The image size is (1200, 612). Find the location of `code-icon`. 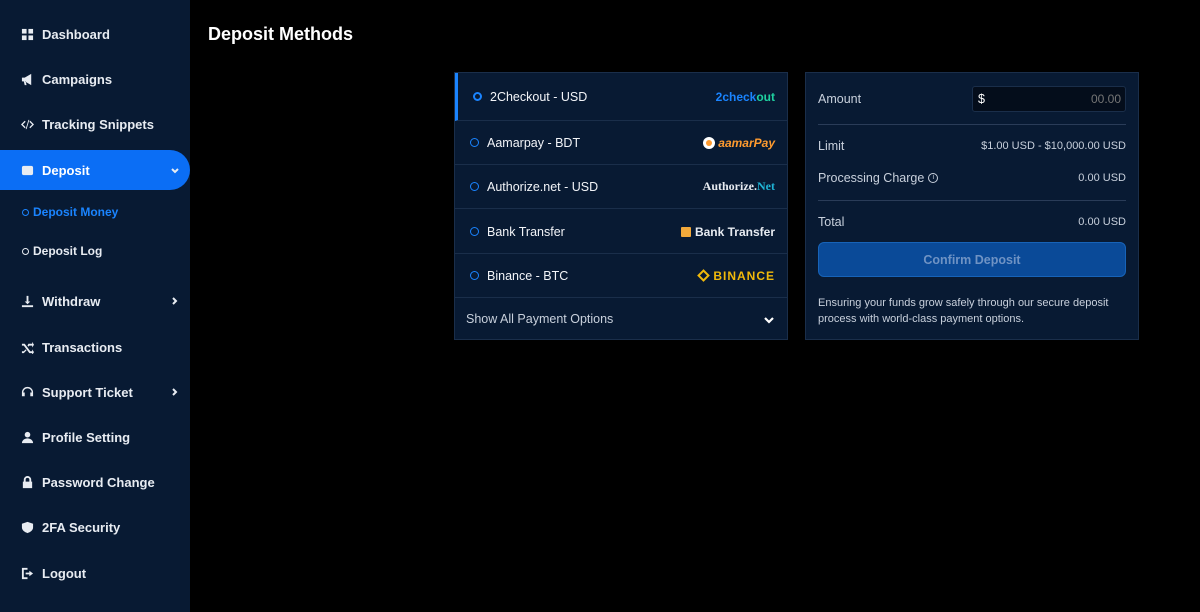

code-icon is located at coordinates (27, 124).